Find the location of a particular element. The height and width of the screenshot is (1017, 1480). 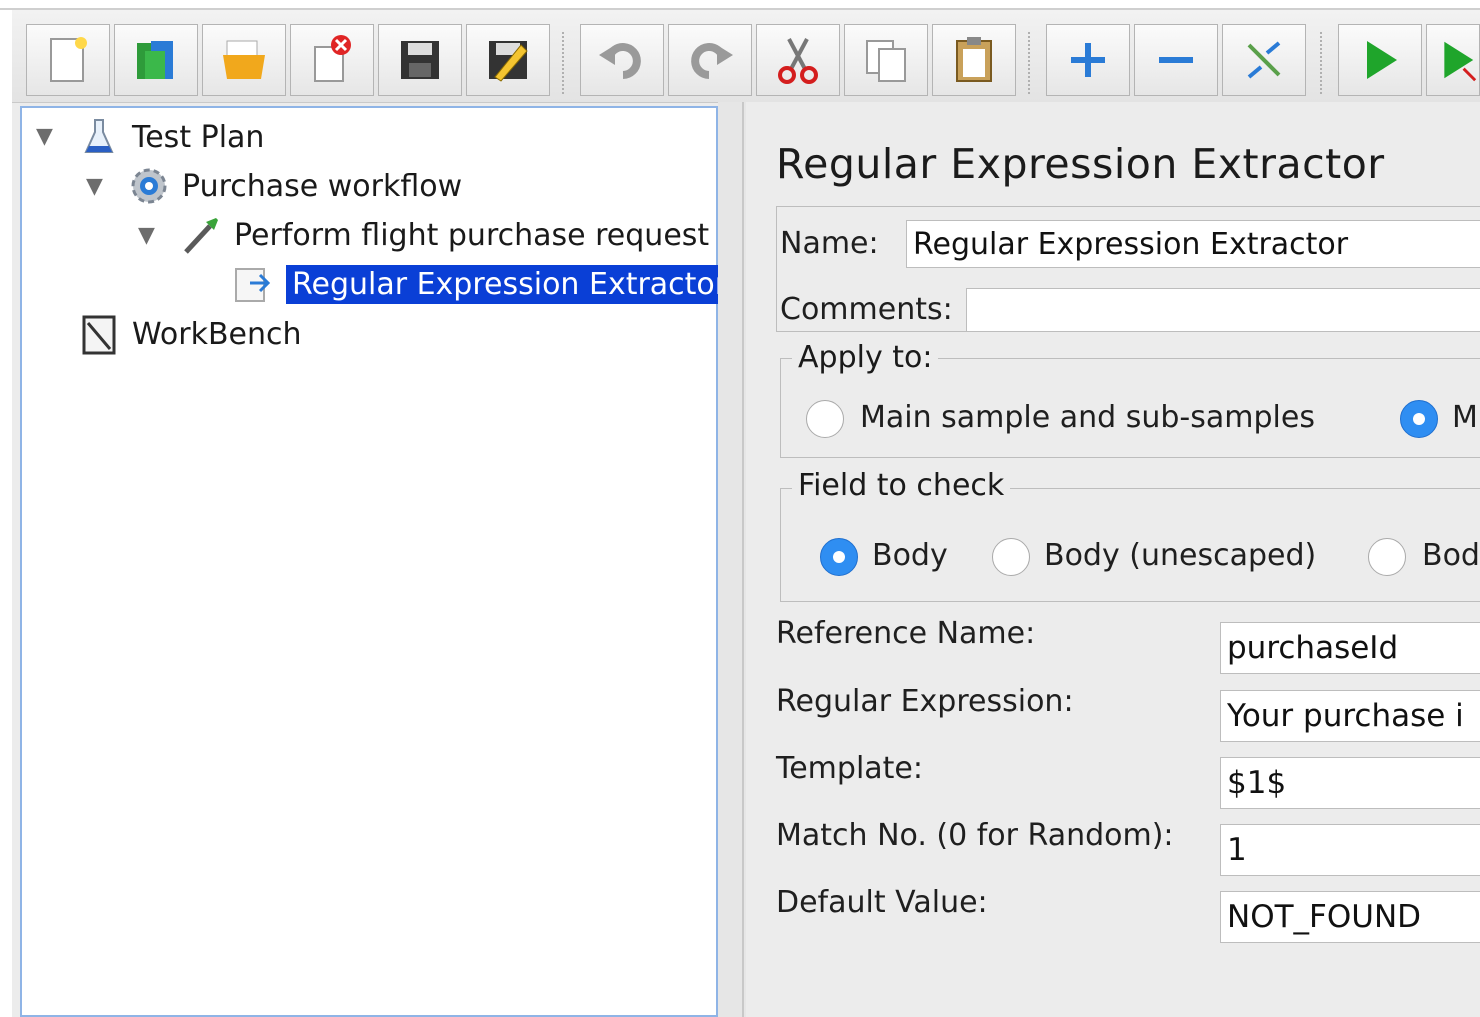

copy-button is located at coordinates (886, 60).